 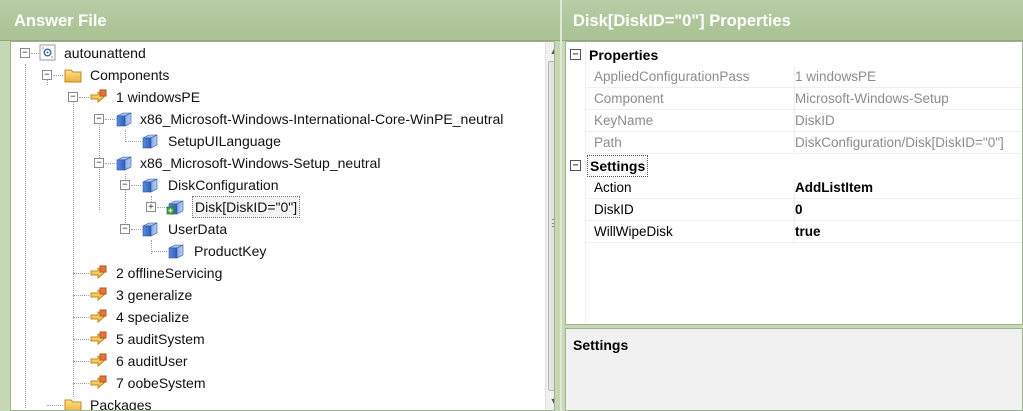 What do you see at coordinates (230, 251) in the screenshot?
I see `tree-node-label: ProductKey` at bounding box center [230, 251].